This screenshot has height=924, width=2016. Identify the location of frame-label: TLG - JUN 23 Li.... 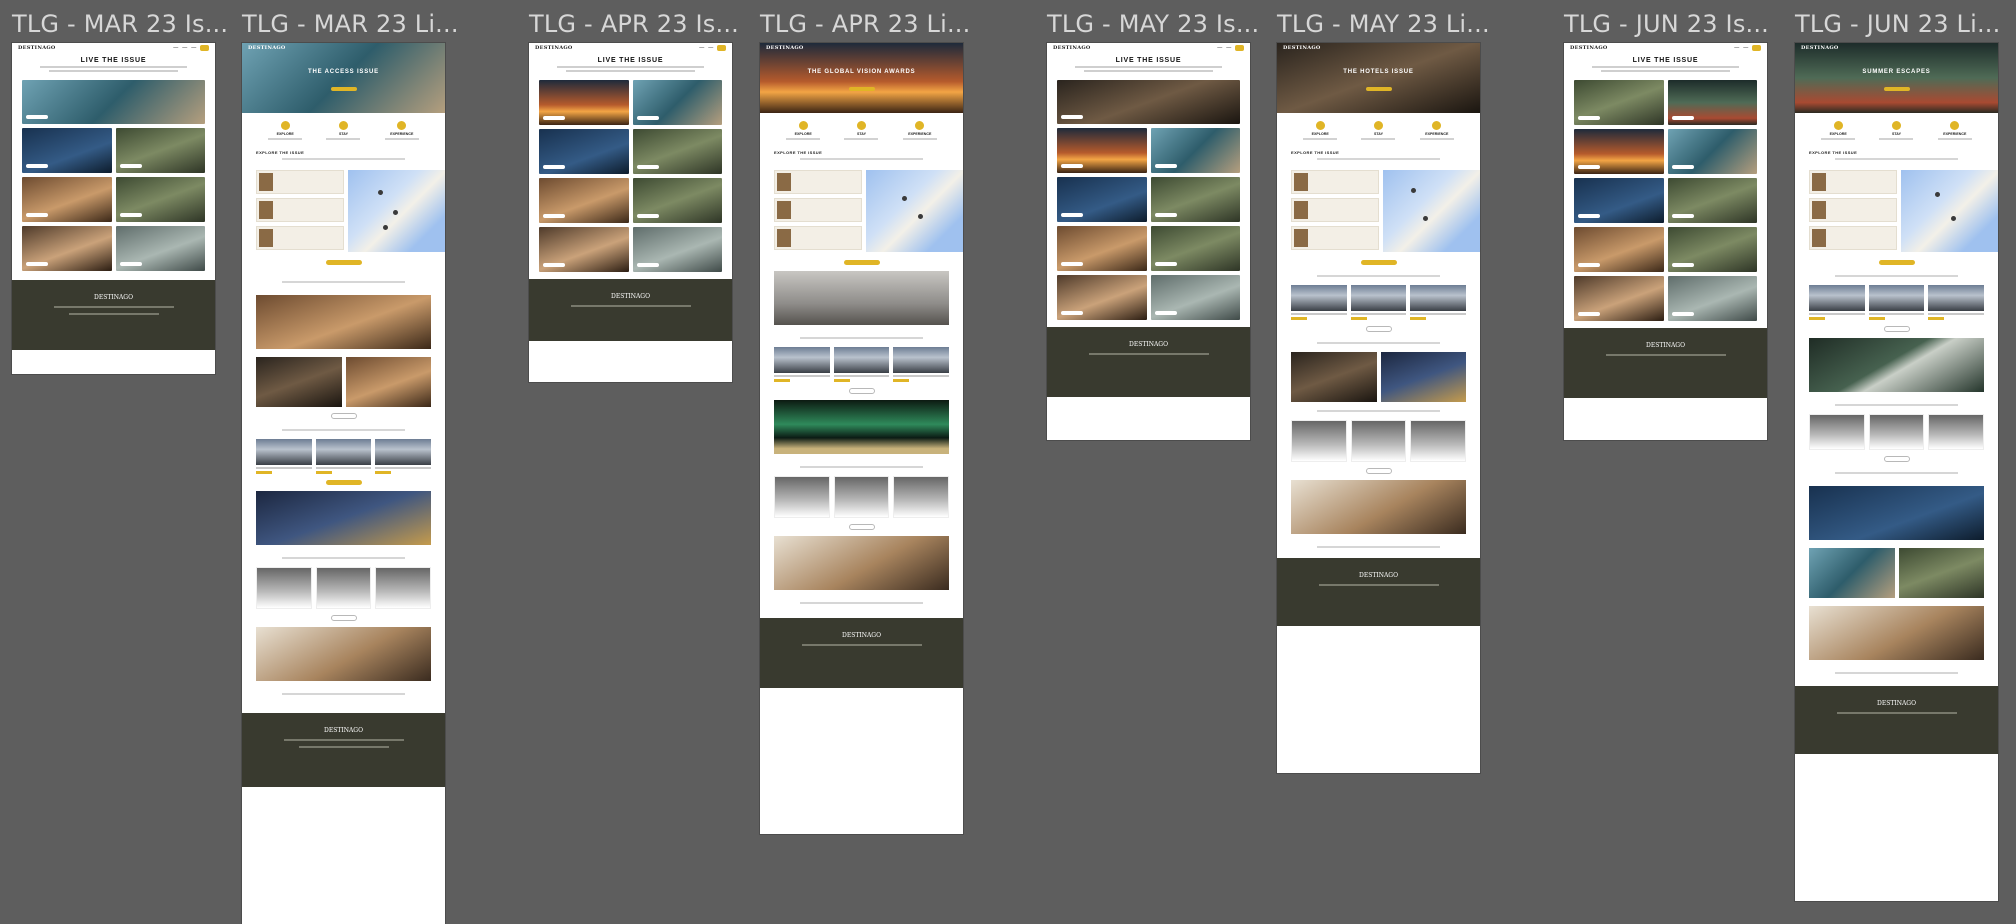
(1897, 24).